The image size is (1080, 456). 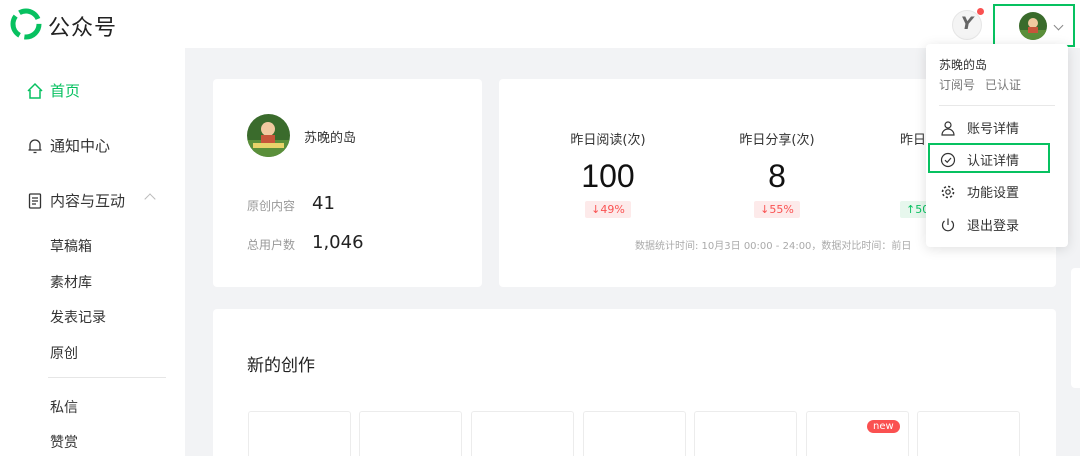 I want to click on gear-icon, so click(x=948, y=191).